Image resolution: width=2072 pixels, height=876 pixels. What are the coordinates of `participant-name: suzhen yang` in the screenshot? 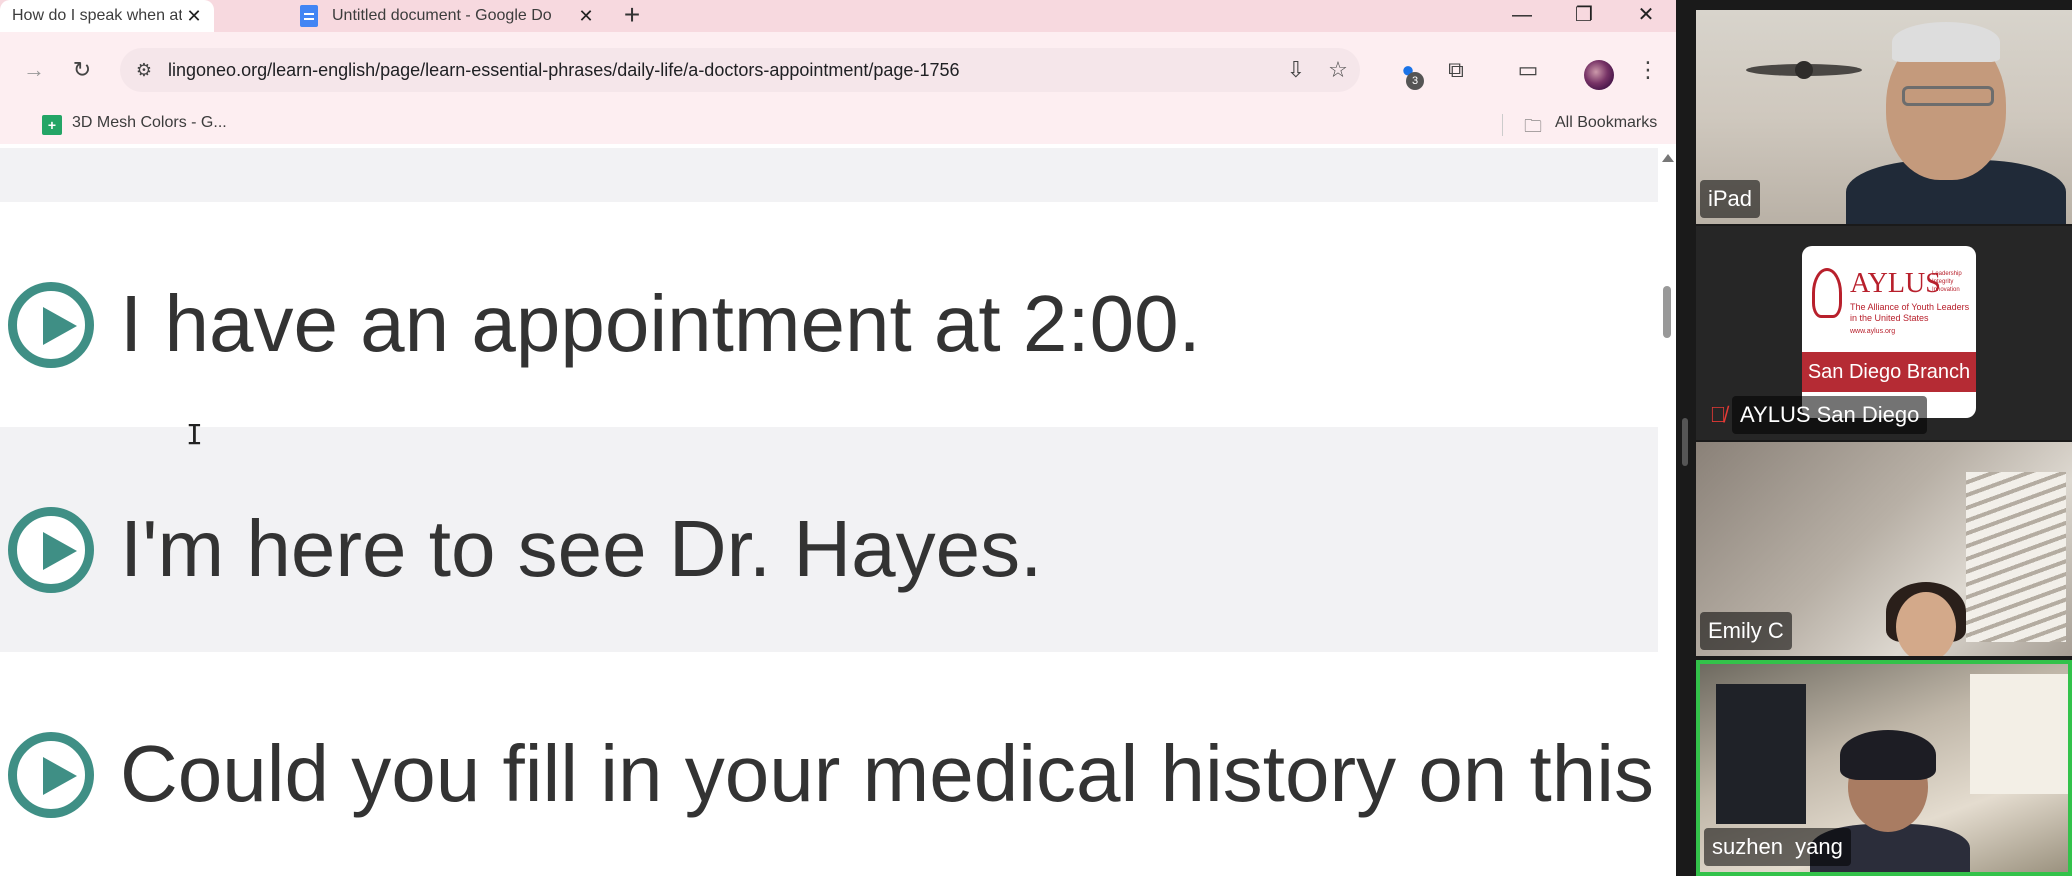 It's located at (1777, 847).